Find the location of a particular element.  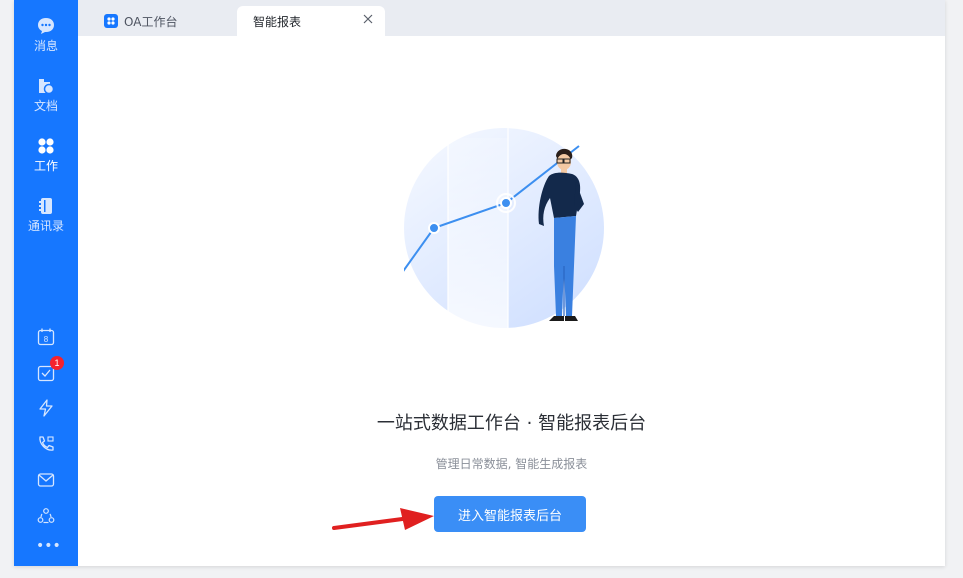

sidebar-item-label: 文档 is located at coordinates (45, 106).